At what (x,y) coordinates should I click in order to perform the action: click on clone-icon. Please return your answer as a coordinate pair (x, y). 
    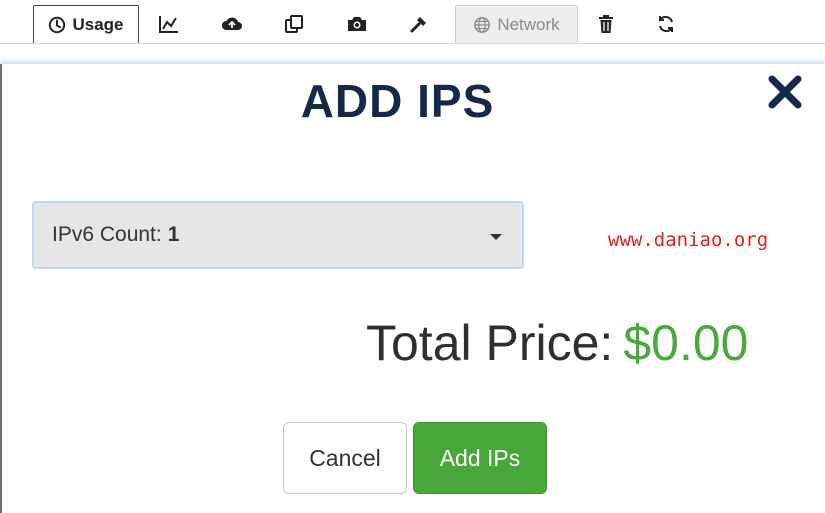
    Looking at the image, I should click on (294, 24).